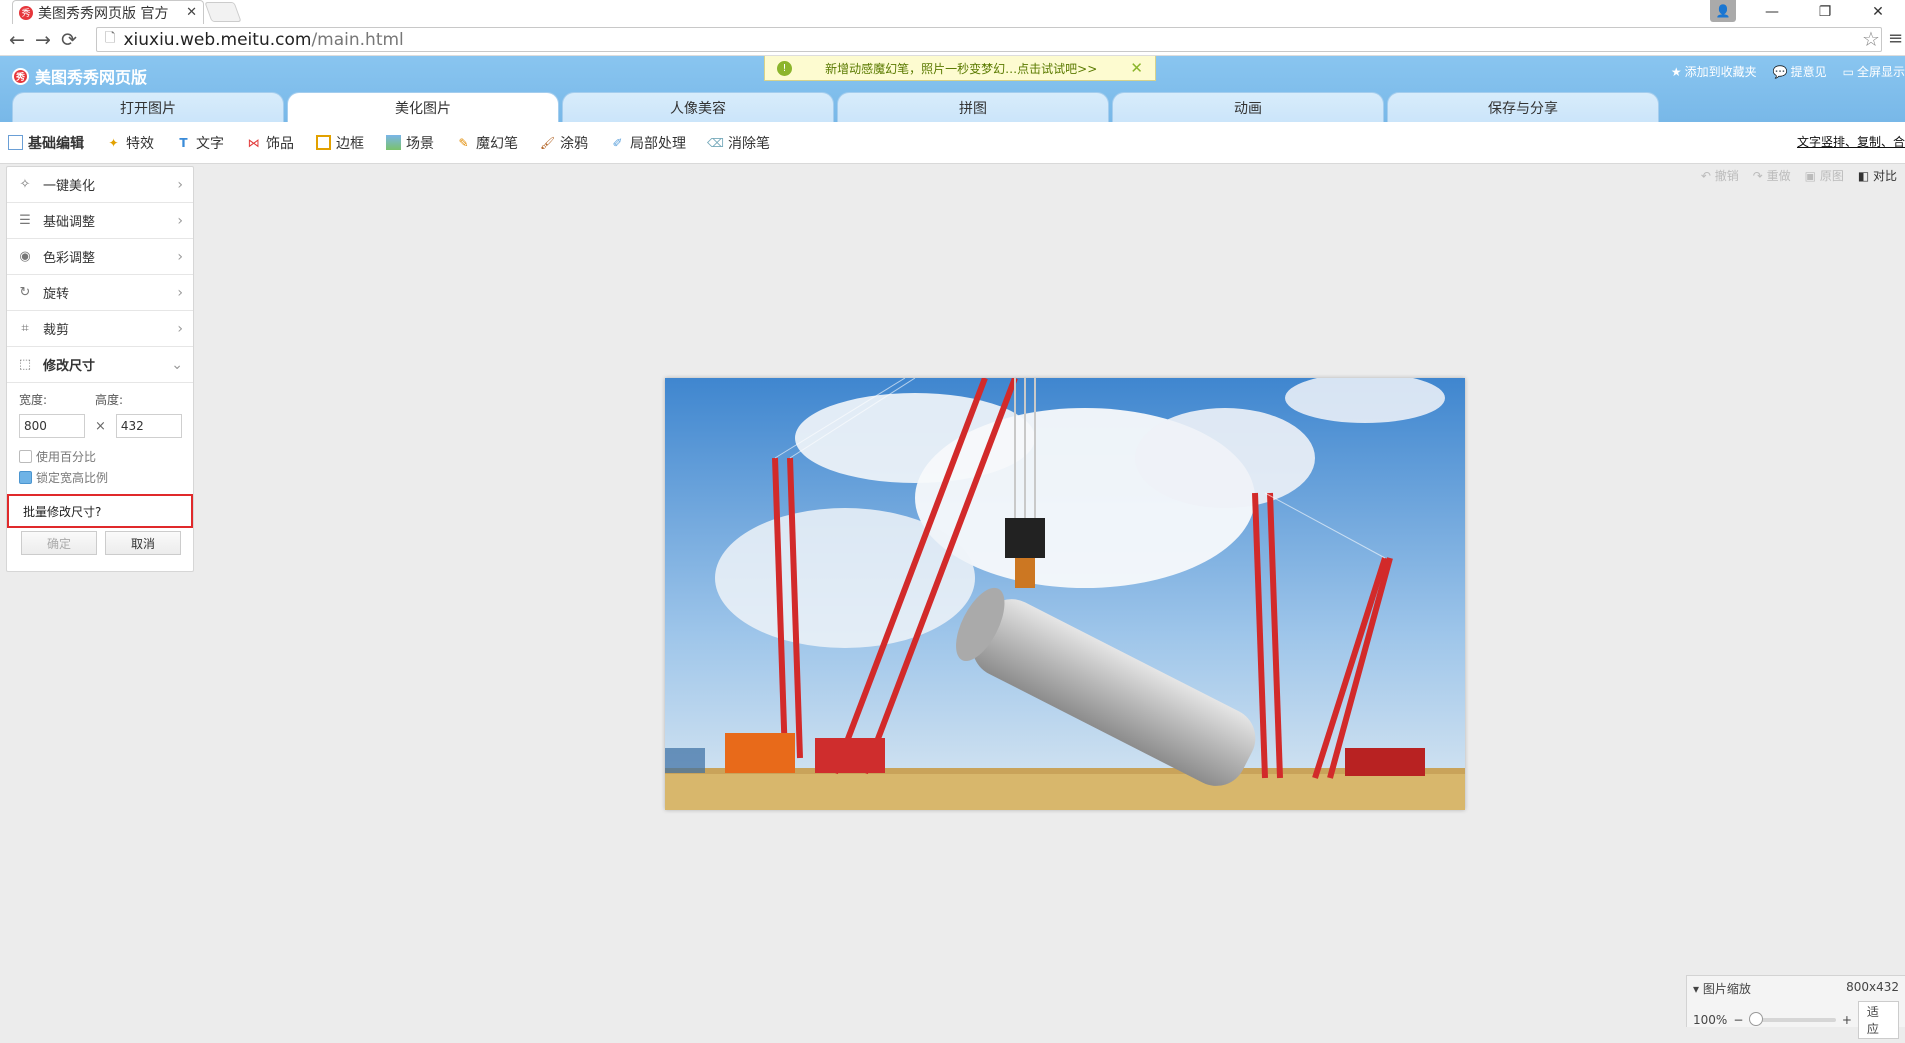 The width and height of the screenshot is (1905, 1043). I want to click on tool-eraser: ⌫ 消除笔, so click(738, 143).